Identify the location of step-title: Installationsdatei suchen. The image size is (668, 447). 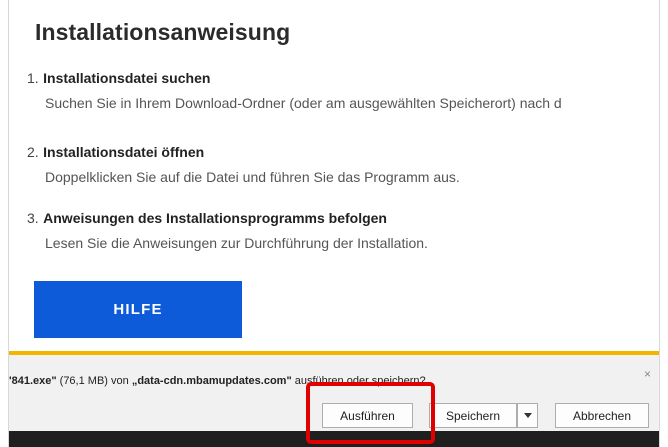
(127, 78).